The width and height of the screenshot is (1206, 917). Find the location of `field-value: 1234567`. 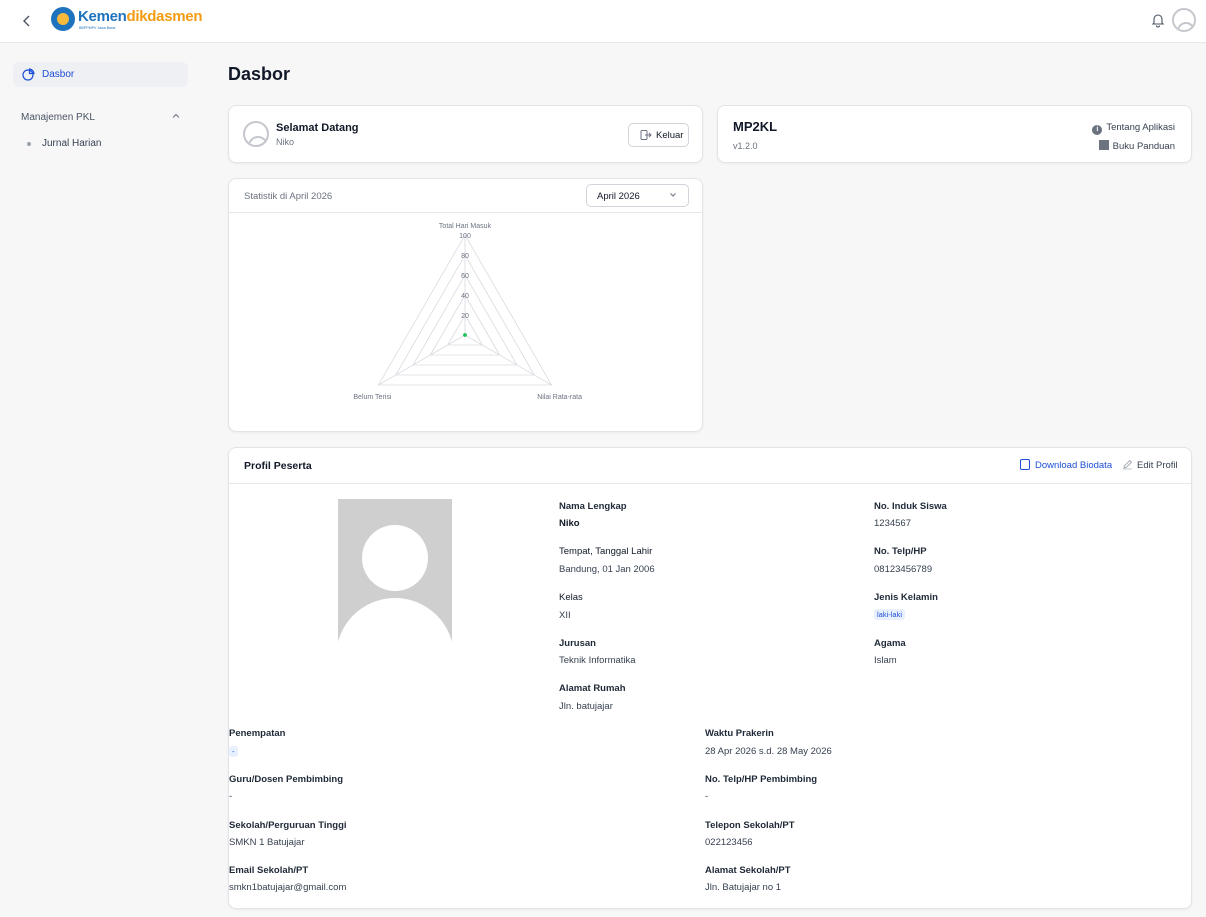

field-value: 1234567 is located at coordinates (892, 523).